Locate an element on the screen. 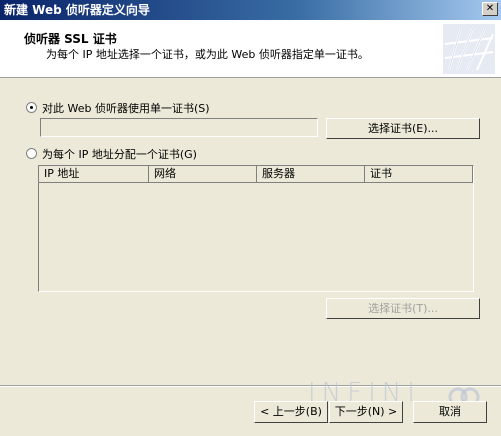 This screenshot has height=436, width=501. per-ip-certificate-radio is located at coordinates (31, 153).